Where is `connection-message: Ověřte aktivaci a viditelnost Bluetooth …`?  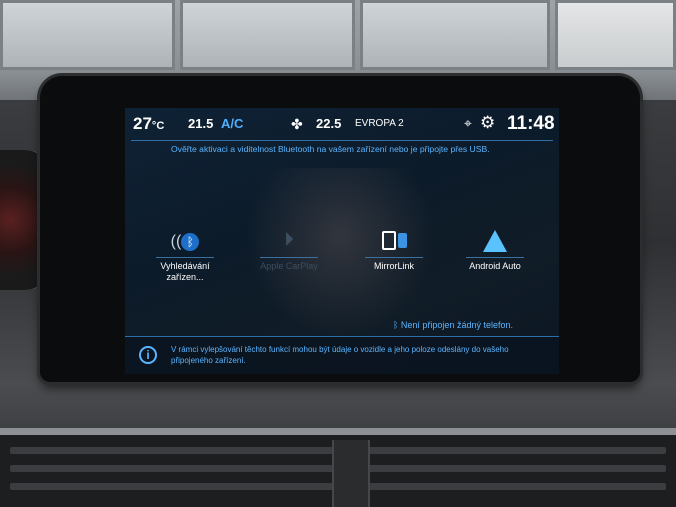 connection-message: Ověřte aktivaci a viditelnost Bluetooth … is located at coordinates (330, 149).